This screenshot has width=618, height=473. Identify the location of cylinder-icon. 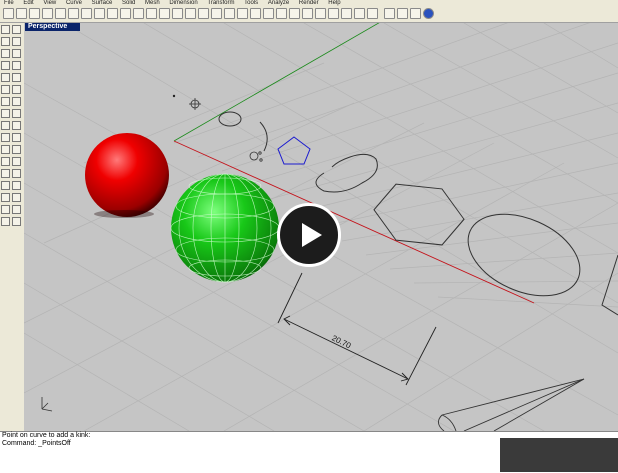
(5, 137).